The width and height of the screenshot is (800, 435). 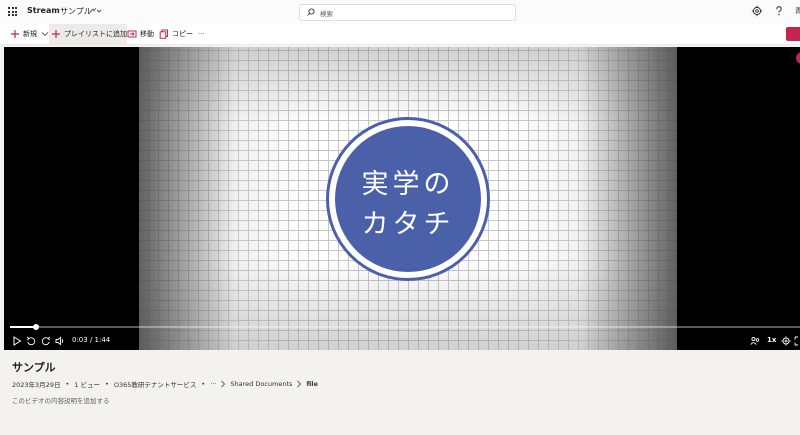 I want to click on page-title: サンプル, so click(x=76, y=11).